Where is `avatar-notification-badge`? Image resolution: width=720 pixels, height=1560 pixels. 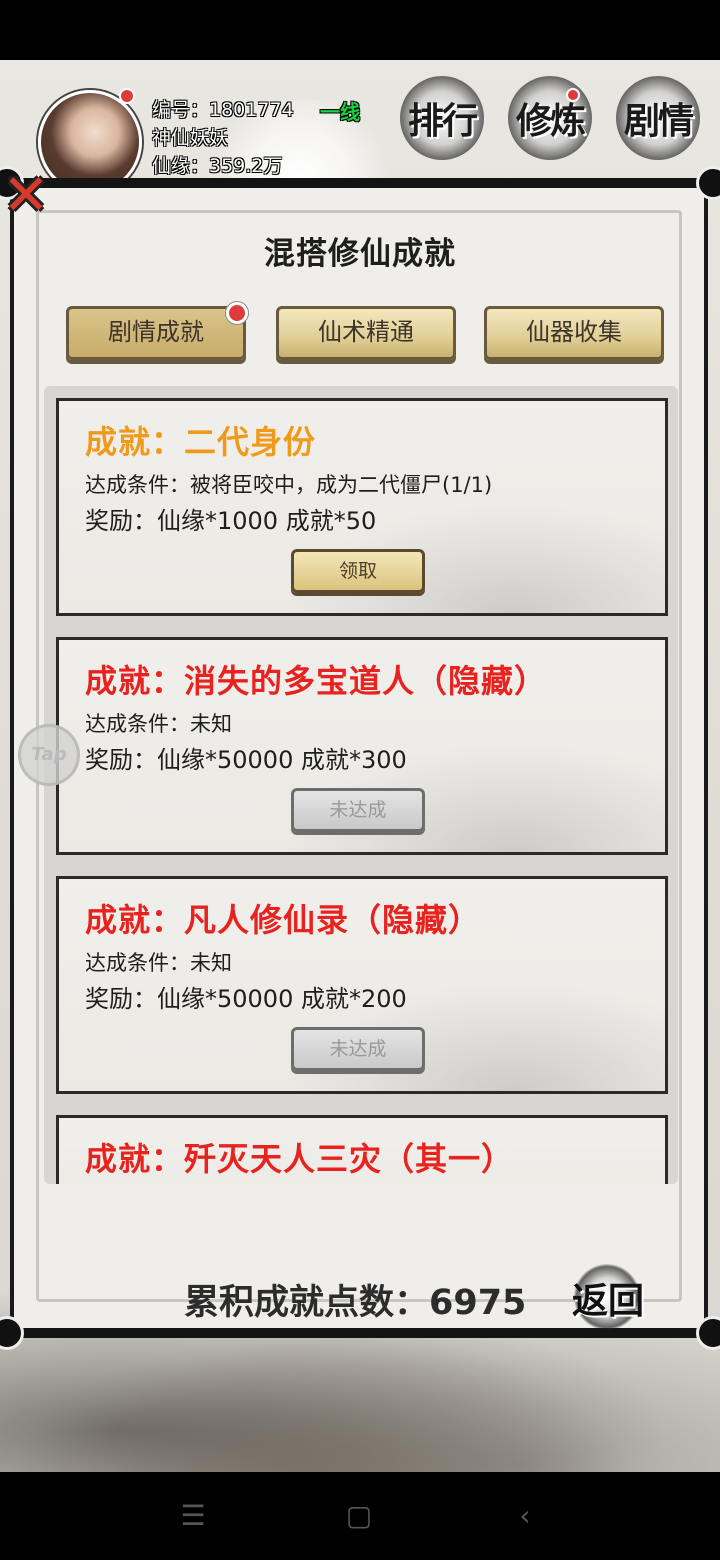 avatar-notification-badge is located at coordinates (127, 96).